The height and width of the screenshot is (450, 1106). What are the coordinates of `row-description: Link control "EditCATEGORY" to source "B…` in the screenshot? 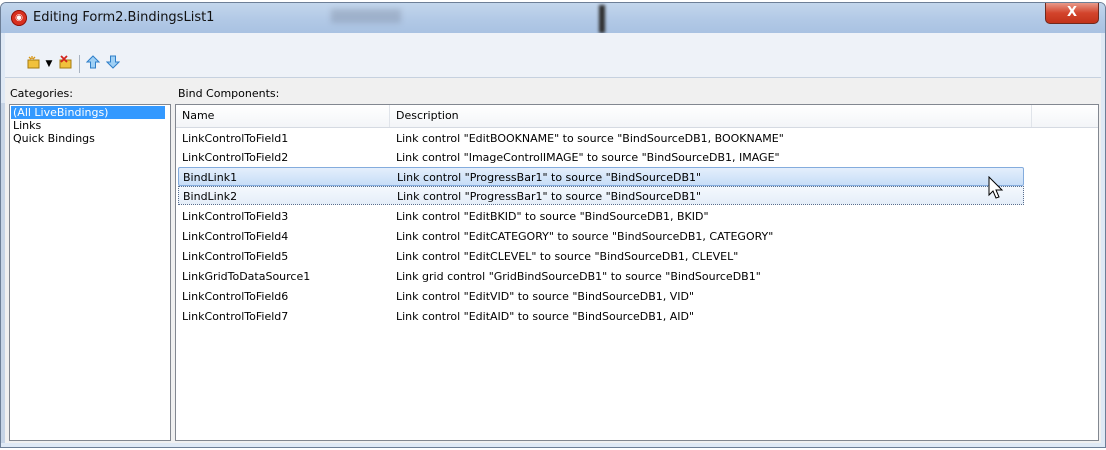 It's located at (585, 236).